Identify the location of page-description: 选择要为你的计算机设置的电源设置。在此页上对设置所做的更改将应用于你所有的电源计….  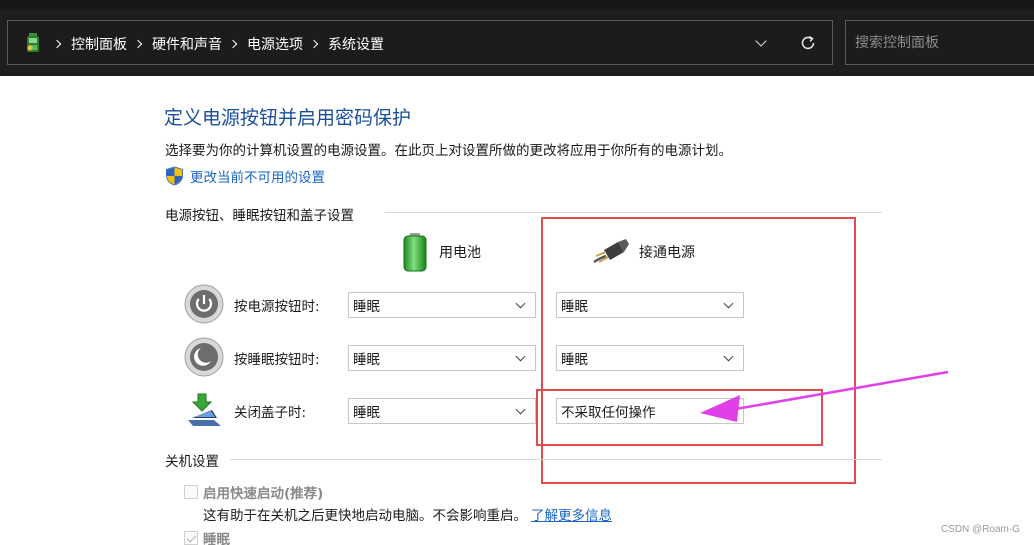
(448, 151).